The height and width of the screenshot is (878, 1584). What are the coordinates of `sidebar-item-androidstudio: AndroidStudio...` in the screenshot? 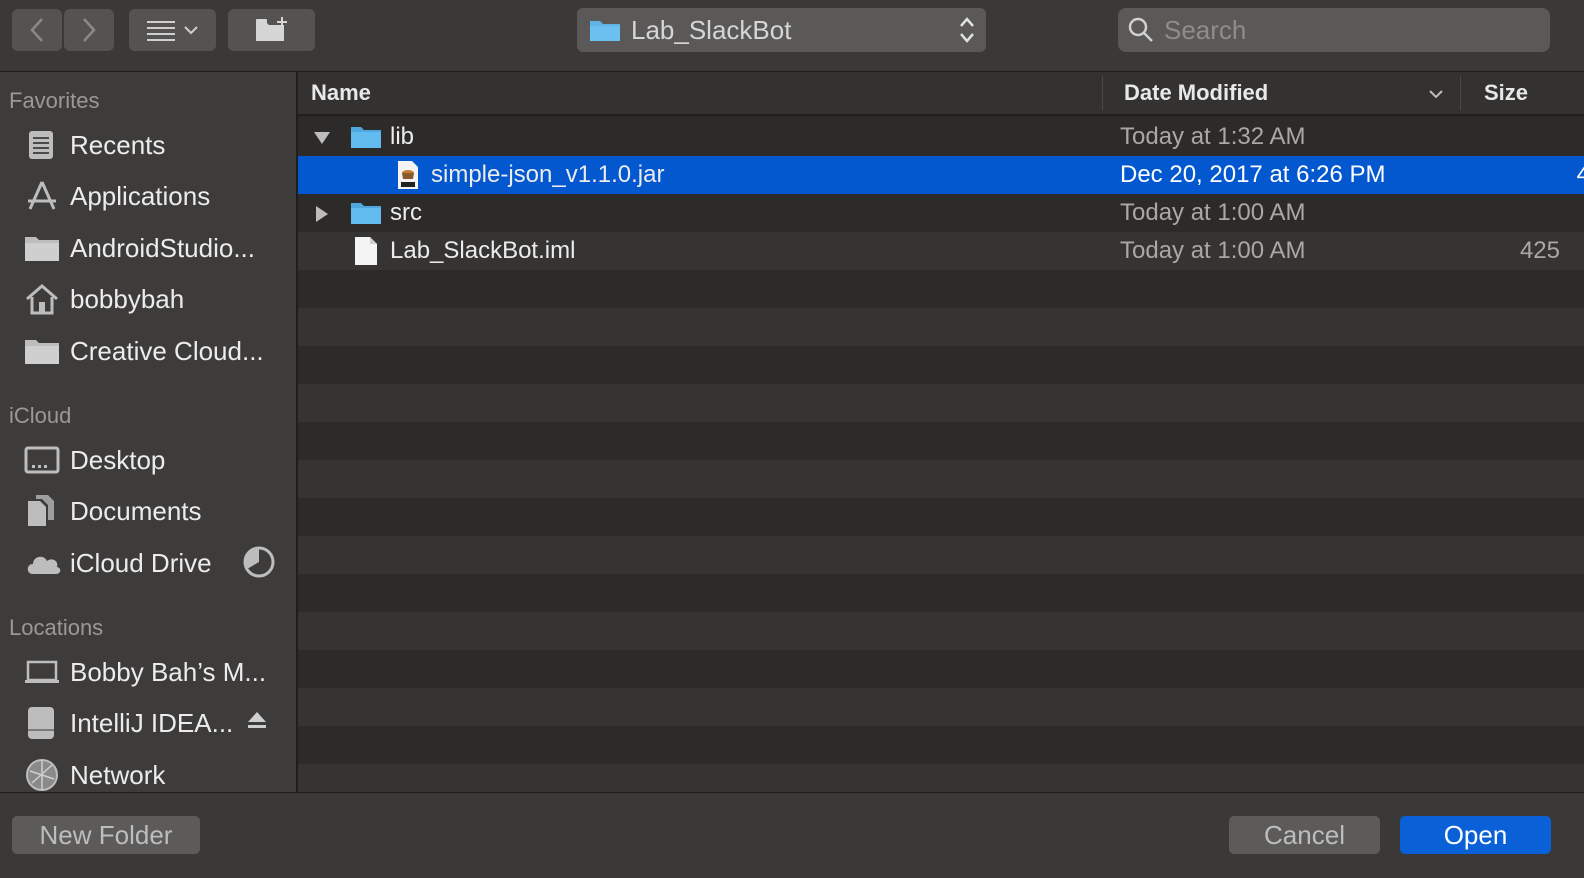 It's located at (154, 248).